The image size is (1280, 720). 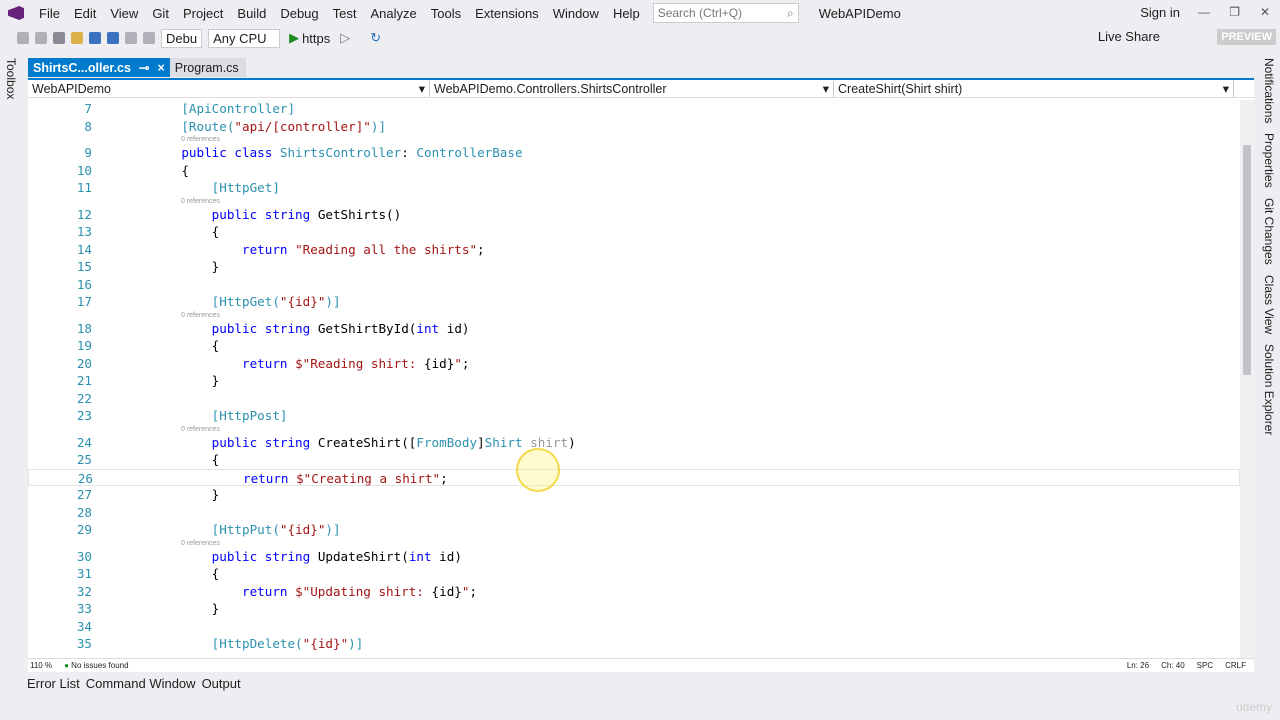 I want to click on issues-text: No issues found, so click(x=100, y=665).